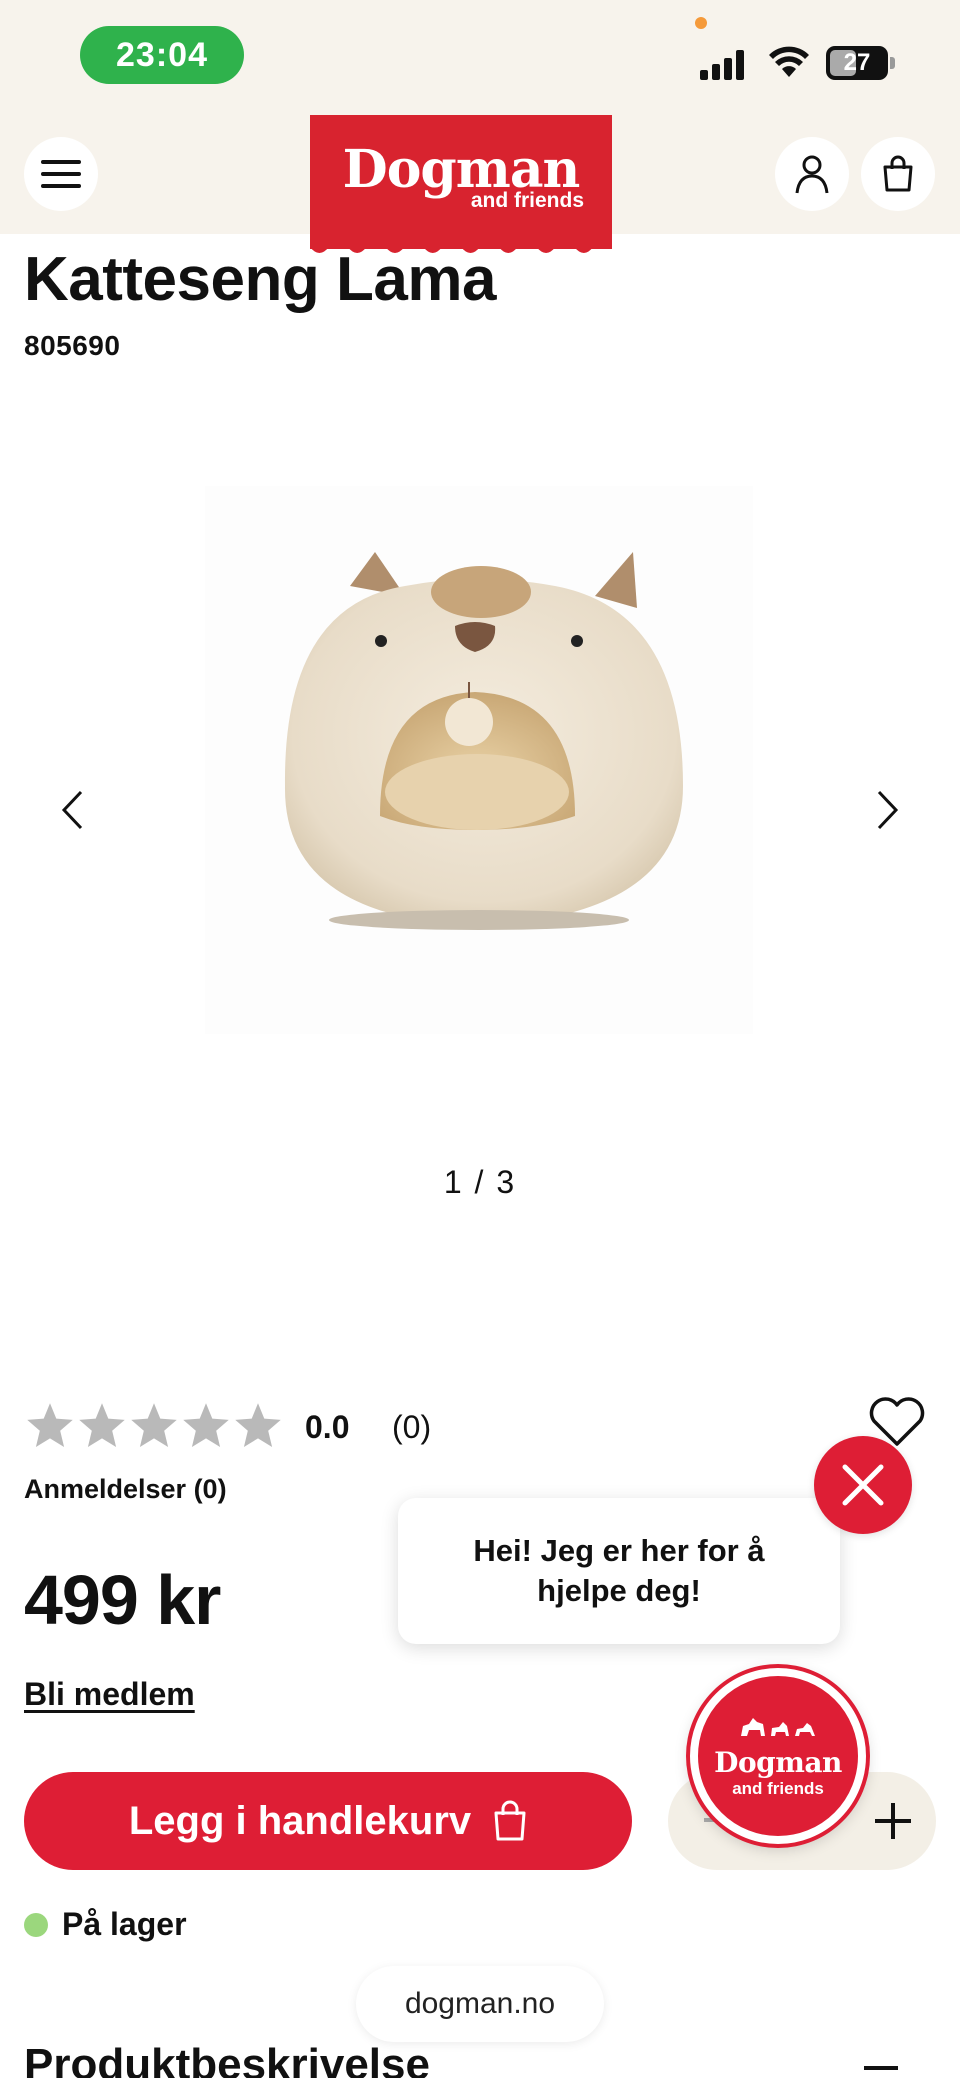  What do you see at coordinates (122, 1600) in the screenshot?
I see `product-price: 499 kr` at bounding box center [122, 1600].